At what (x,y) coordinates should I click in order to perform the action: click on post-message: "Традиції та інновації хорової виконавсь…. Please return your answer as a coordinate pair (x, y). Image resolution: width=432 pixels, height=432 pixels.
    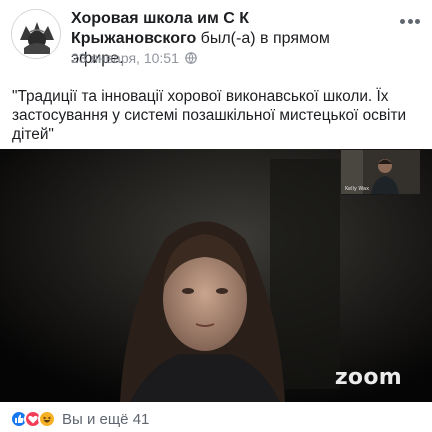
    Looking at the image, I should click on (209, 115).